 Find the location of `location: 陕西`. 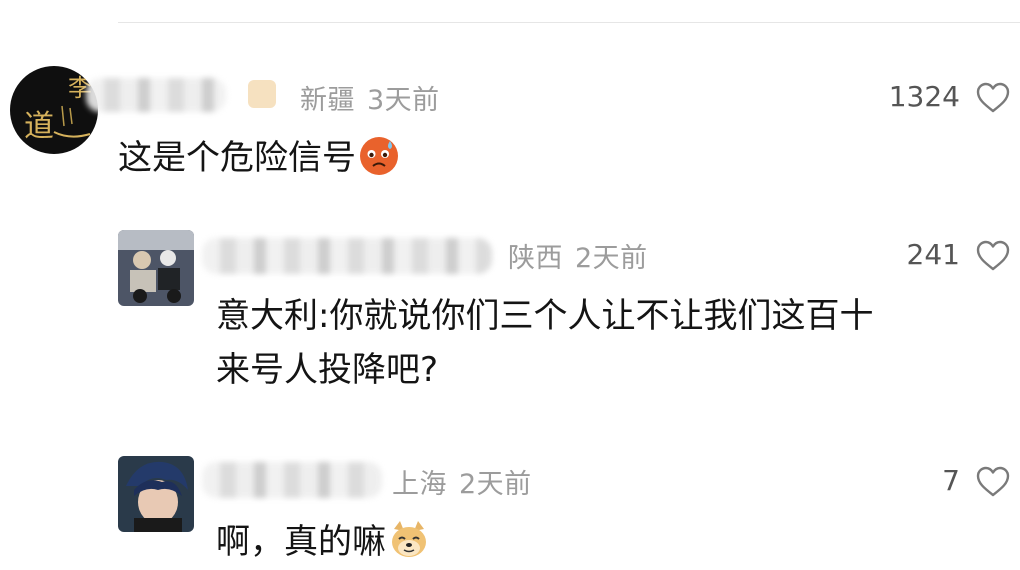

location: 陕西 is located at coordinates (535, 258).